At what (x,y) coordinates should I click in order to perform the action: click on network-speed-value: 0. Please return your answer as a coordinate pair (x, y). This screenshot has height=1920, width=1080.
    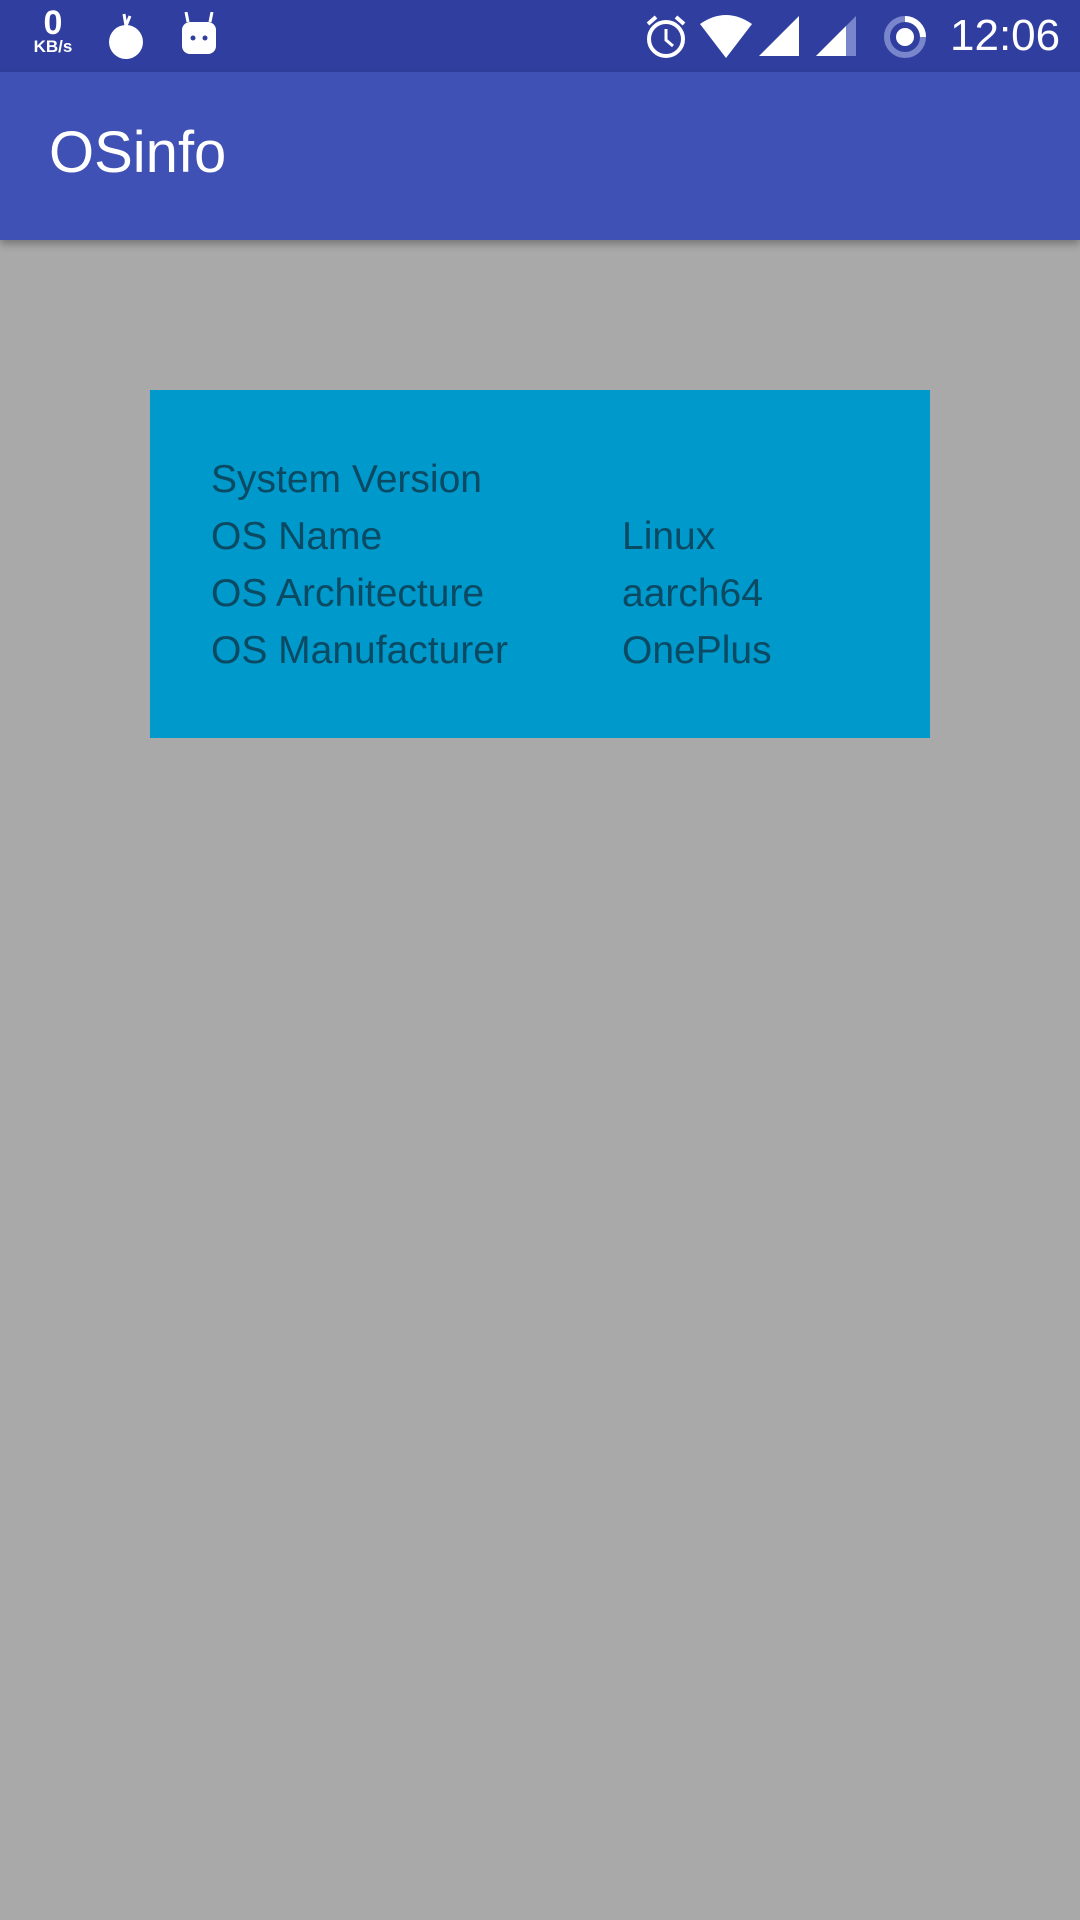
    Looking at the image, I should click on (53, 23).